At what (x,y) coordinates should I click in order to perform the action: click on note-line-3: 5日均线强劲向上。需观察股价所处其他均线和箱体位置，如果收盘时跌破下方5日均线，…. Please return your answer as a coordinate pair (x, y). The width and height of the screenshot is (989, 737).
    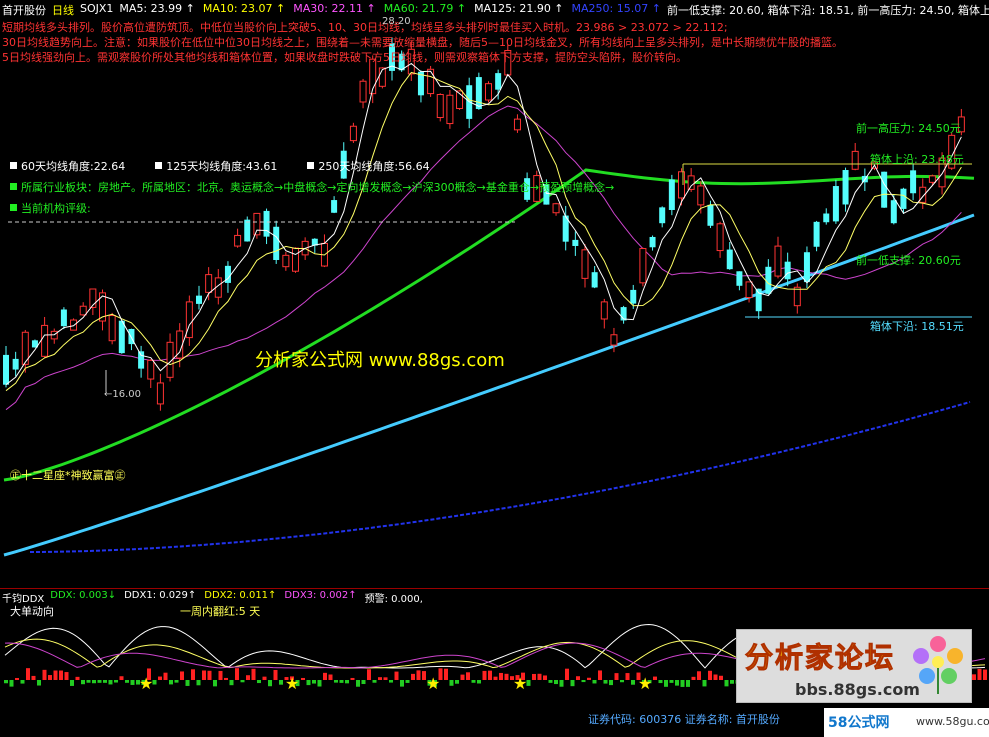
    Looking at the image, I should click on (344, 57).